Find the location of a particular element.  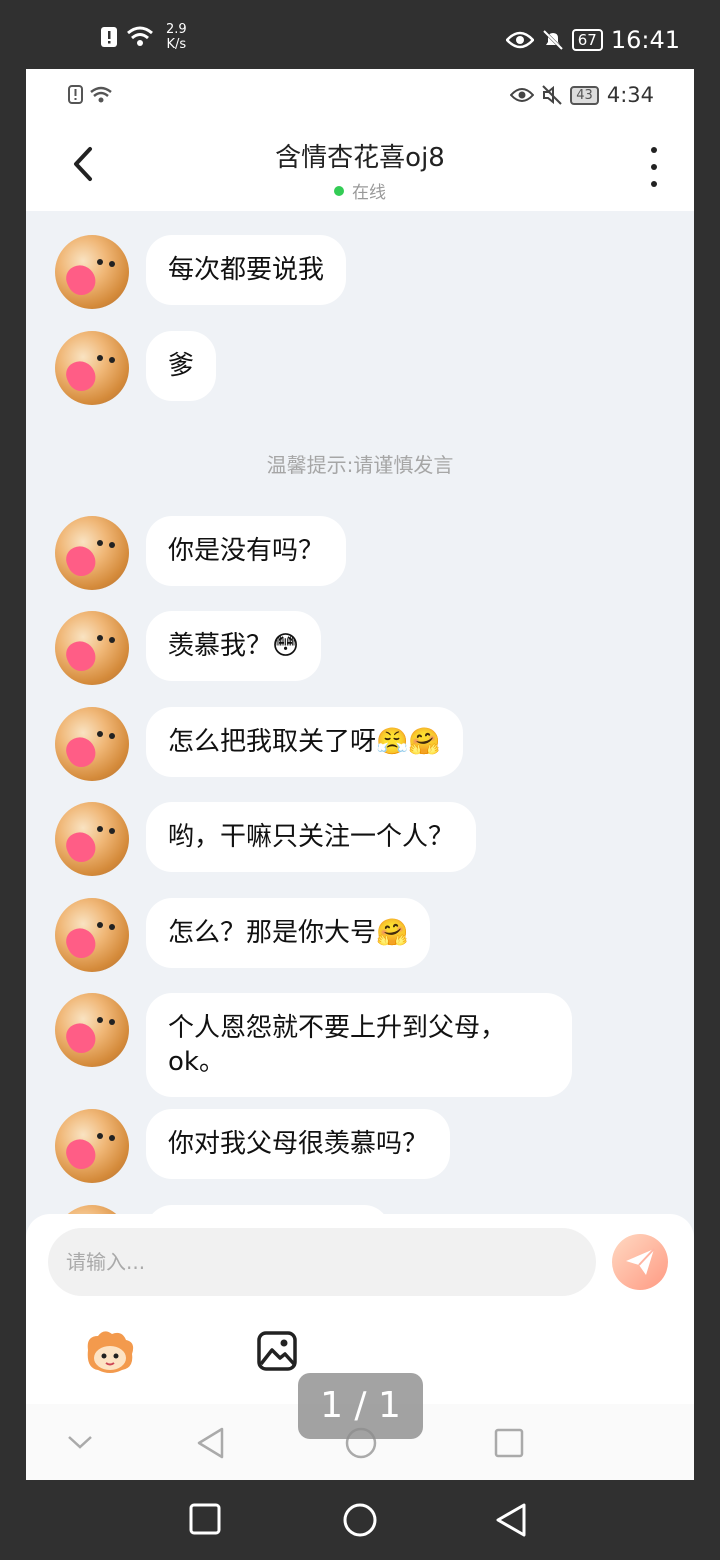

more-button is located at coordinates (654, 167).